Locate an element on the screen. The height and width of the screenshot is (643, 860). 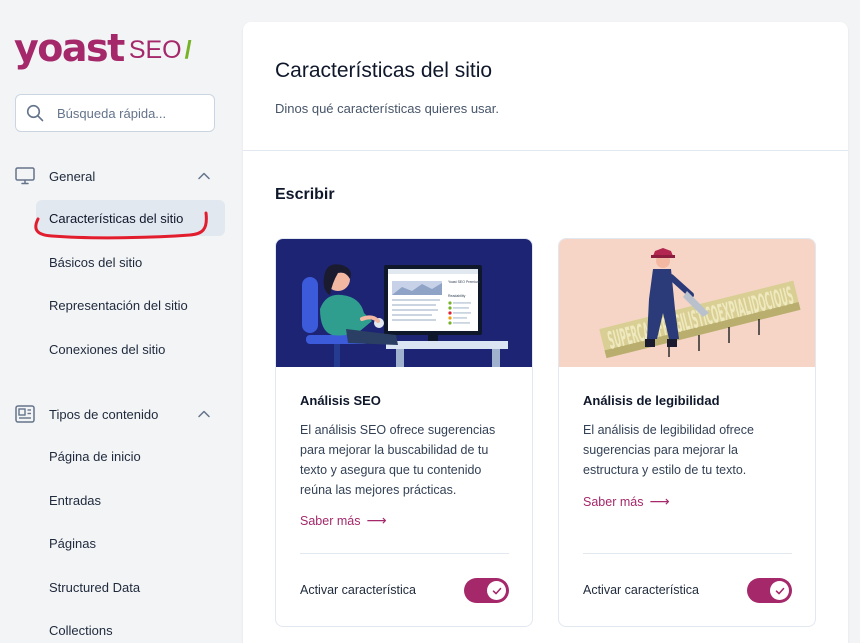
sidebar-item-structured-data: Structured Data is located at coordinates (130, 587).